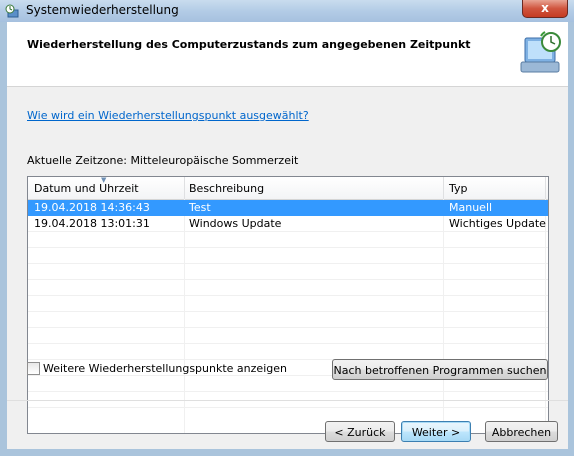 This screenshot has height=456, width=574. What do you see at coordinates (360, 431) in the screenshot?
I see `back-button: < Zurück` at bounding box center [360, 431].